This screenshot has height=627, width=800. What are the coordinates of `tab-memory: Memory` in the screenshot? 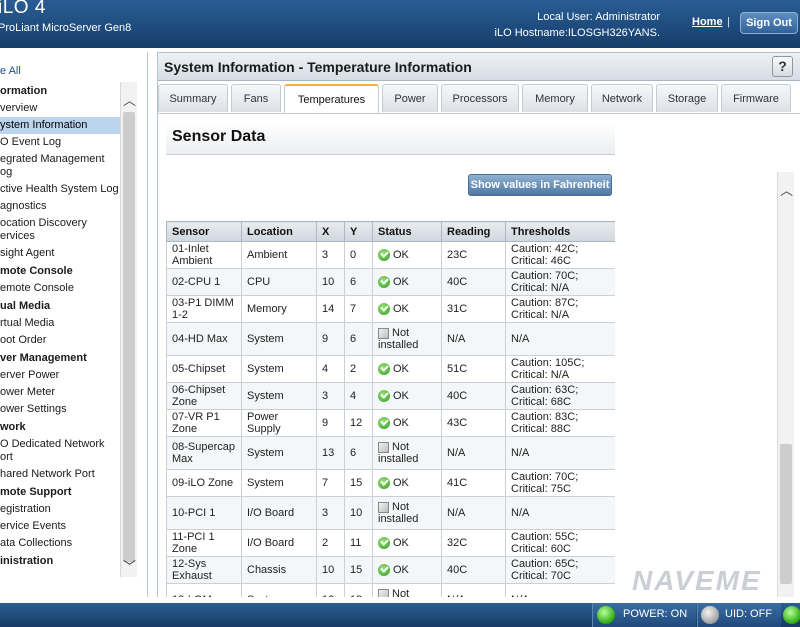 It's located at (555, 98).